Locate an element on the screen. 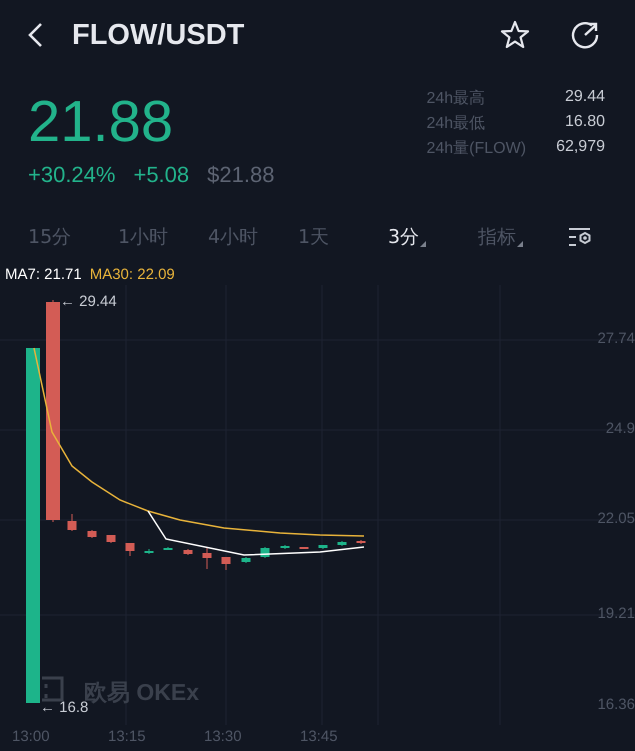 The height and width of the screenshot is (751, 635). interval-tab: 1小时 is located at coordinates (143, 237).